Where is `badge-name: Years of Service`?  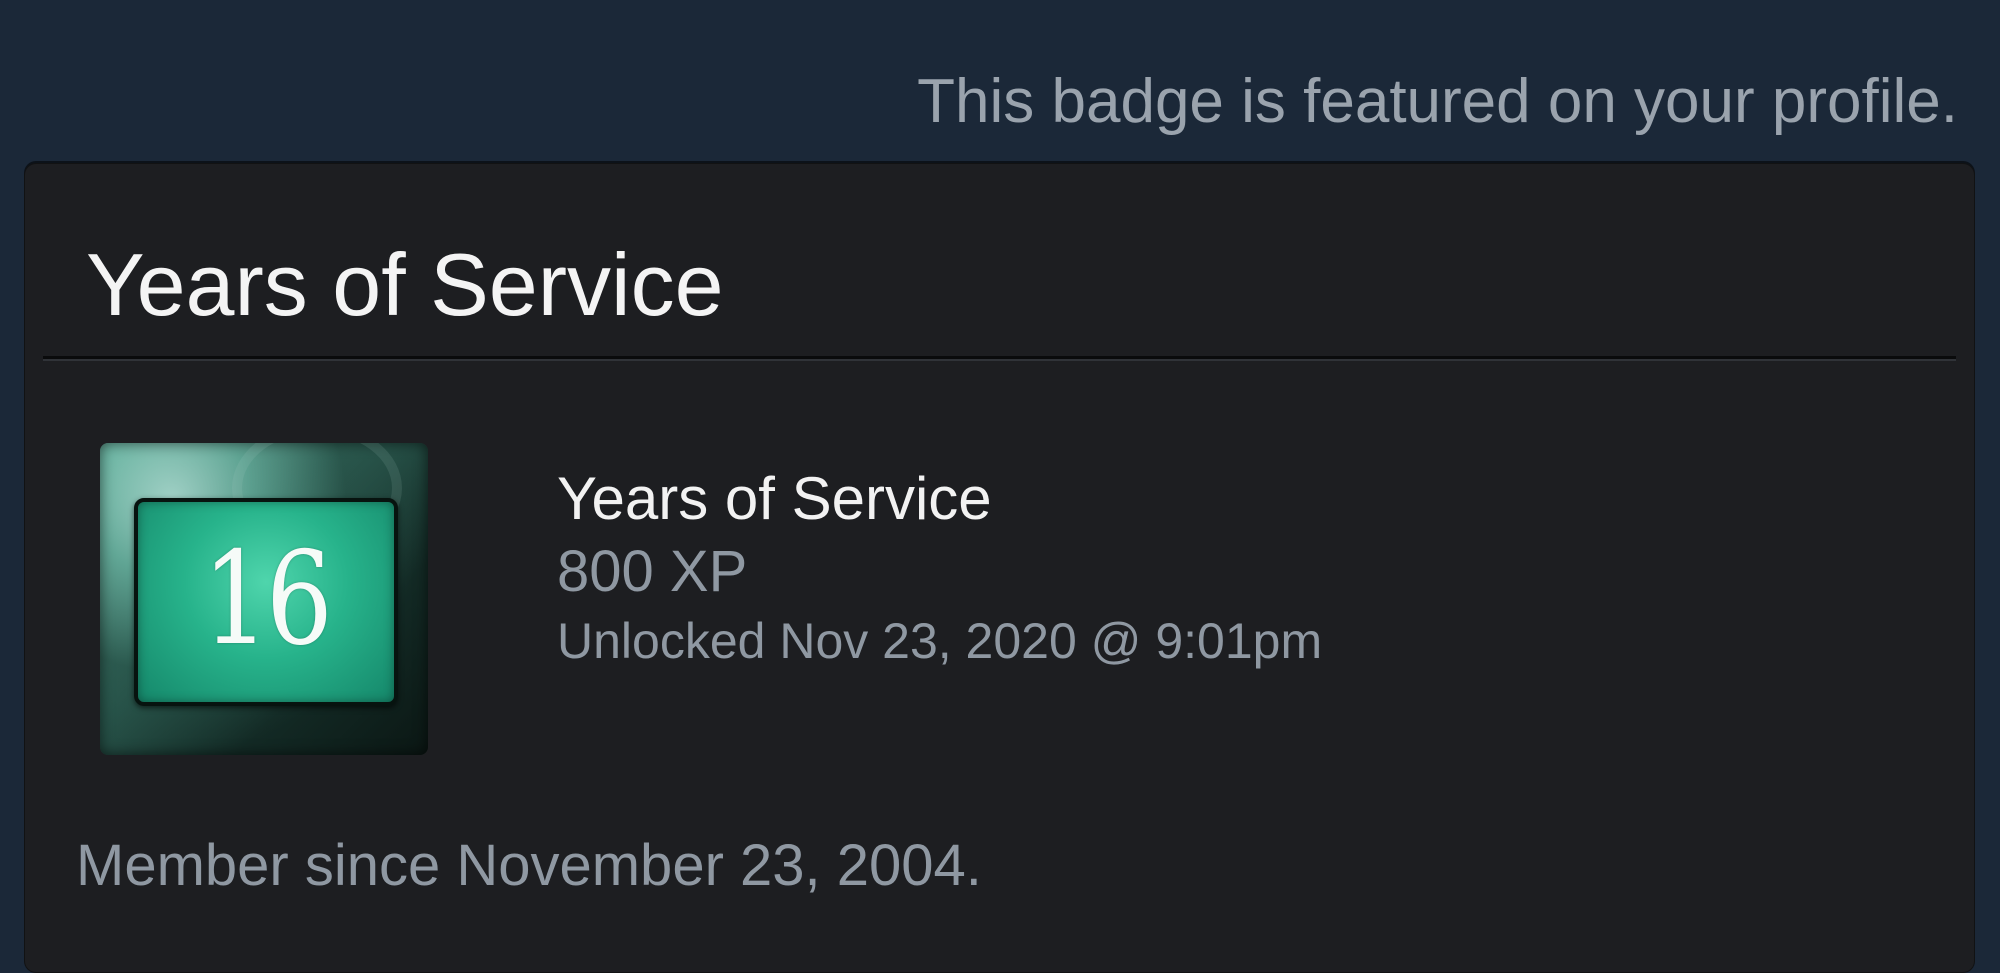
badge-name: Years of Service is located at coordinates (774, 498).